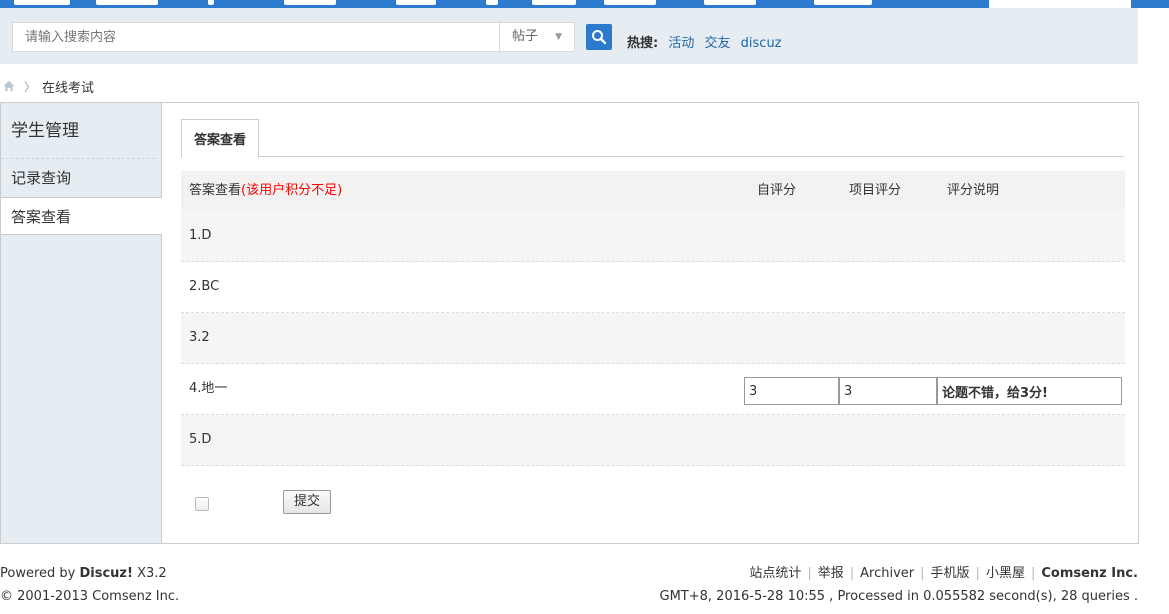 This screenshot has width=1169, height=614. Describe the element at coordinates (653, 287) in the screenshot. I see `table-row: 2.BC` at that location.